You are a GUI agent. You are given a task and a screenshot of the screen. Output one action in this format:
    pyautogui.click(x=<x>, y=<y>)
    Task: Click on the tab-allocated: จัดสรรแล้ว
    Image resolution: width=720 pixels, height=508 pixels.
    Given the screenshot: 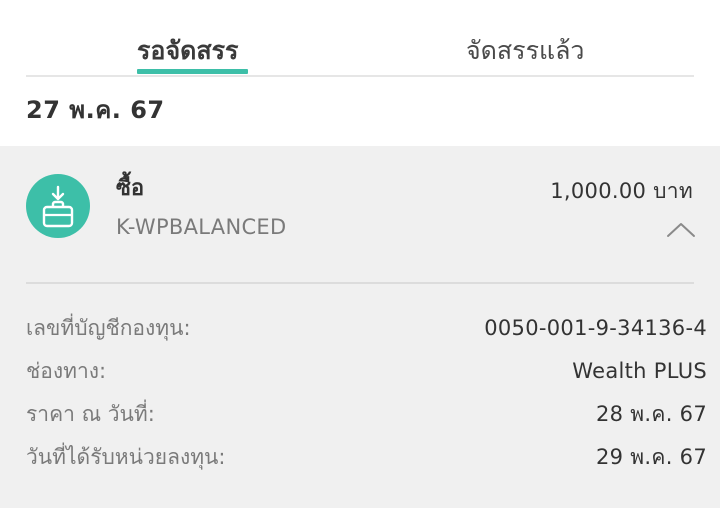 What is the action you would take?
    pyautogui.click(x=525, y=51)
    